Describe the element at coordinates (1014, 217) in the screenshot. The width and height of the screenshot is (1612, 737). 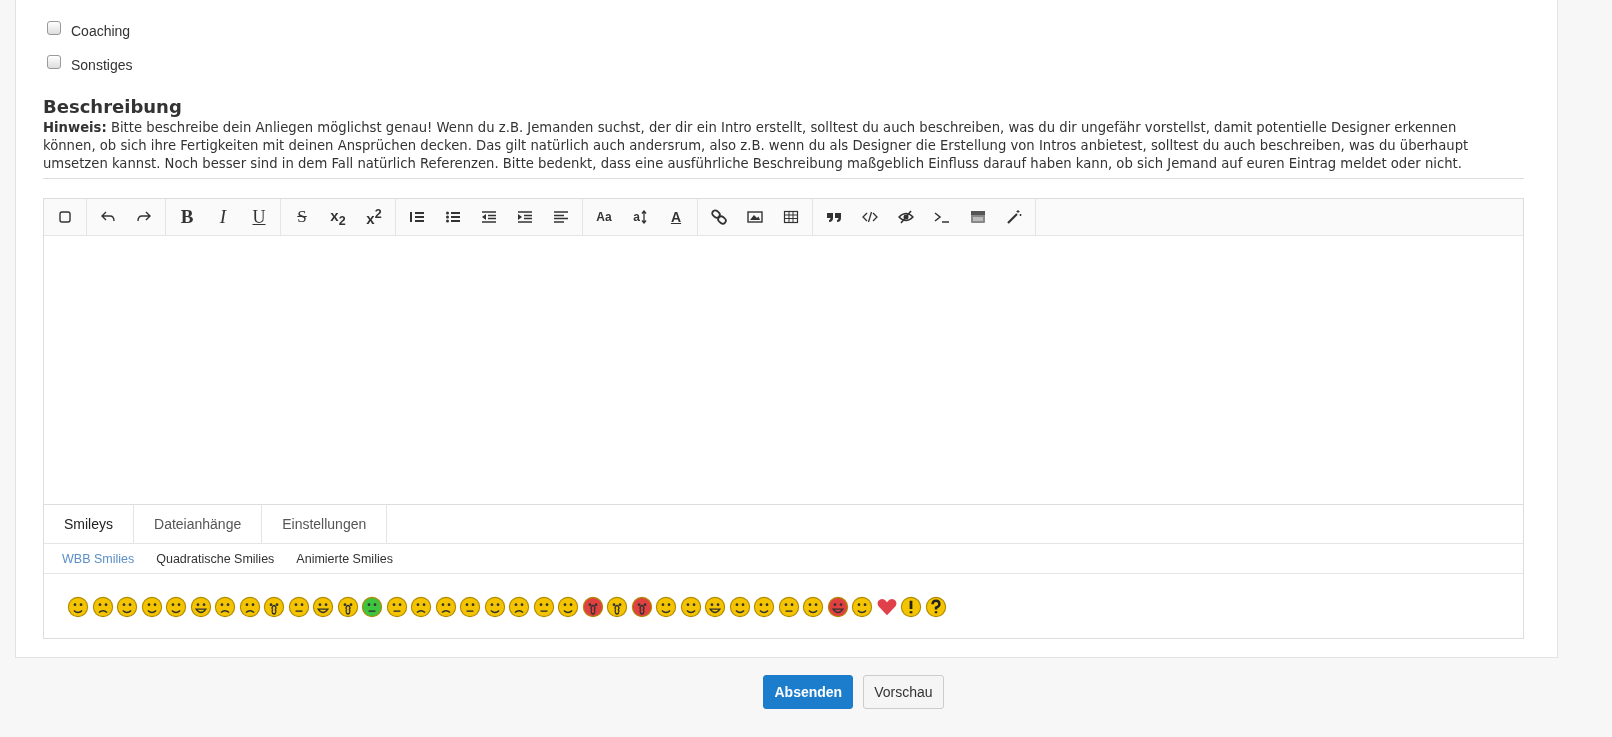
I see `magic-wand-icon` at that location.